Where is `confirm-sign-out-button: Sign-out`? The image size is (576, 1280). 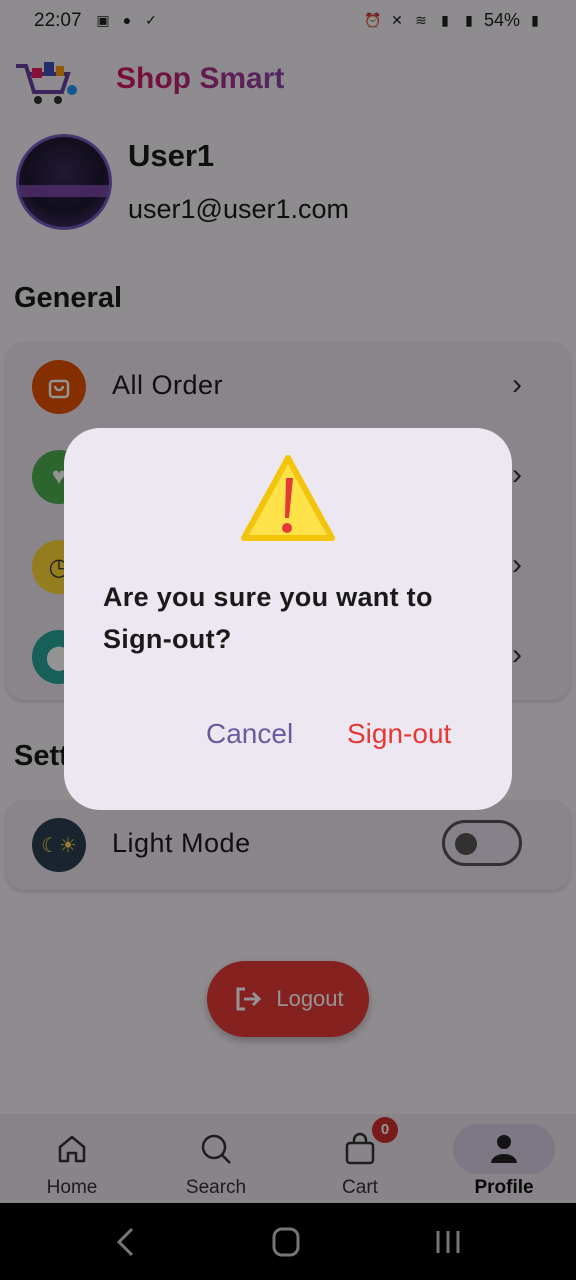
confirm-sign-out-button: Sign-out is located at coordinates (399, 734).